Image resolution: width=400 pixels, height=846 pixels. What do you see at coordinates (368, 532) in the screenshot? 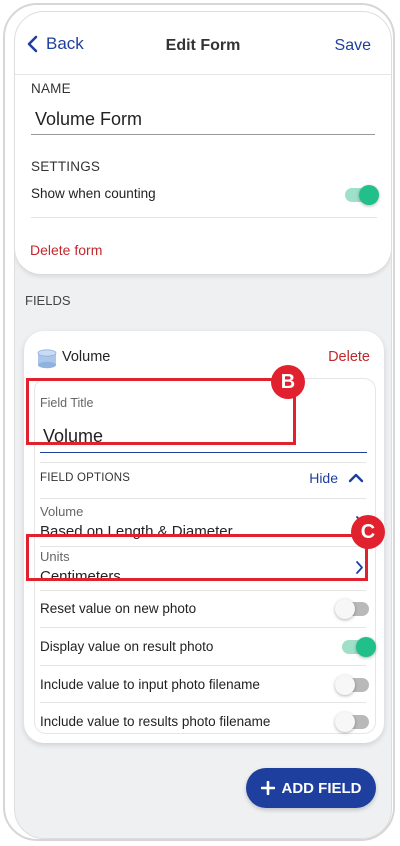
I see `callout-badge-c: C` at bounding box center [368, 532].